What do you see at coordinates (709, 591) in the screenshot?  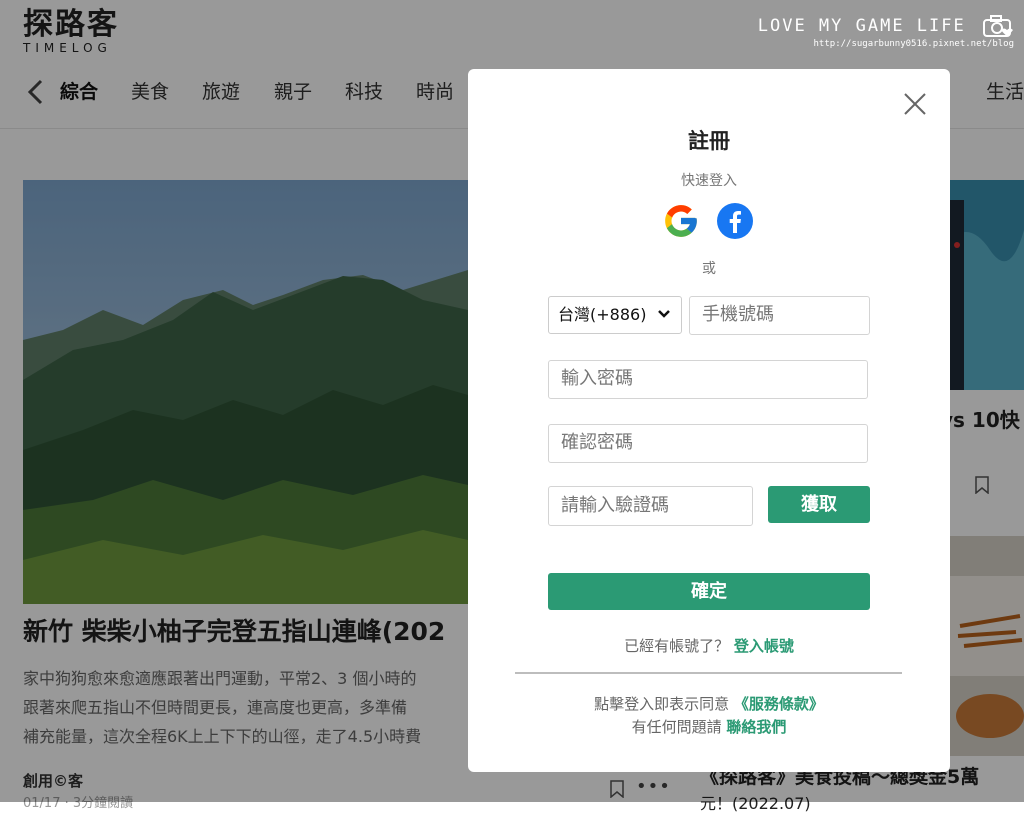 I see `confirm-button: 確定` at bounding box center [709, 591].